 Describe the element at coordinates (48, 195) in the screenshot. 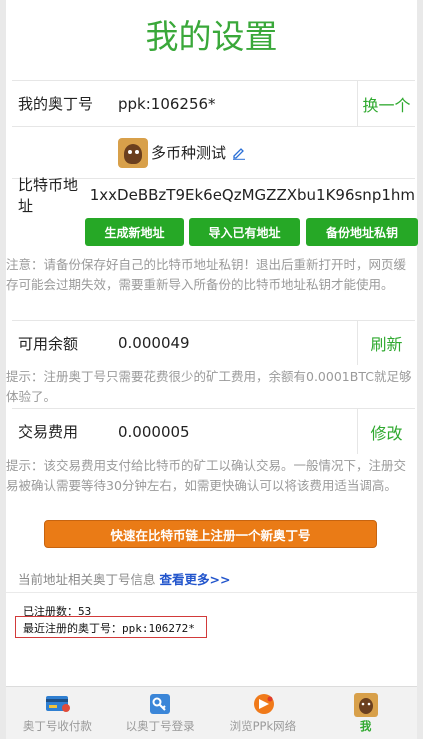

I see `btc-address-label: 比特币地址` at that location.